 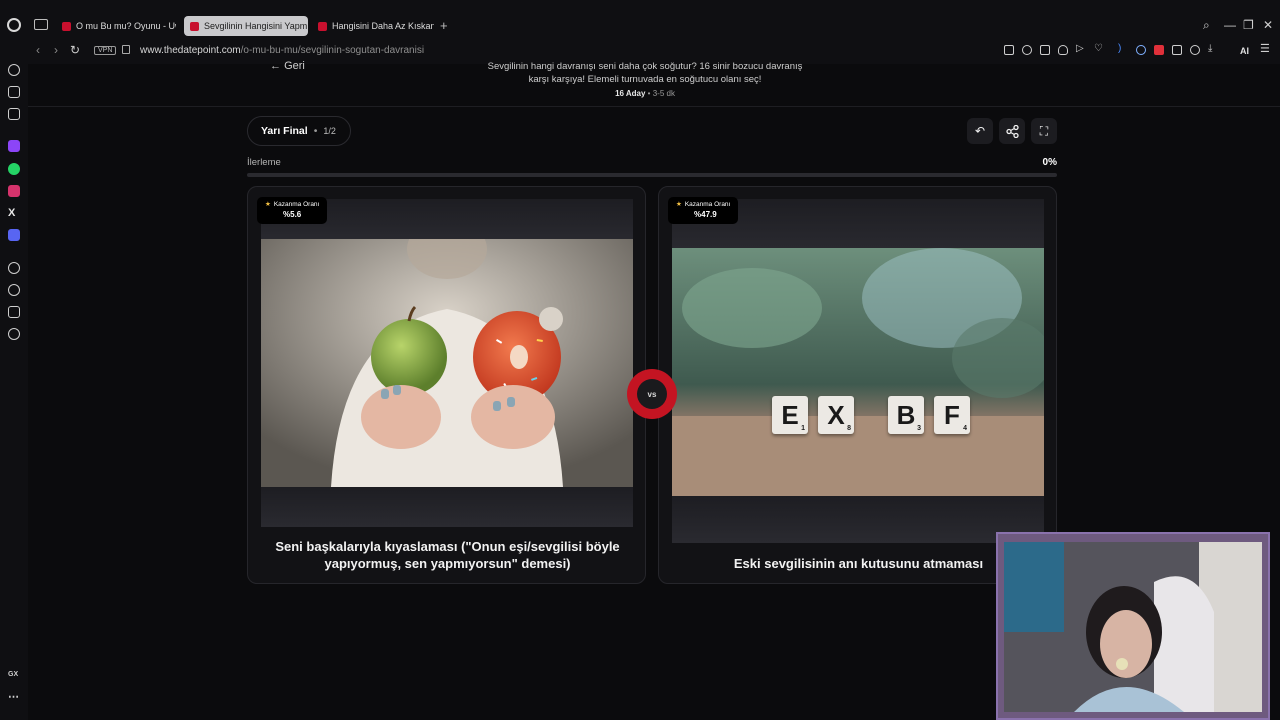 What do you see at coordinates (705, 214) in the screenshot?
I see `win-rate-value: %47.9` at bounding box center [705, 214].